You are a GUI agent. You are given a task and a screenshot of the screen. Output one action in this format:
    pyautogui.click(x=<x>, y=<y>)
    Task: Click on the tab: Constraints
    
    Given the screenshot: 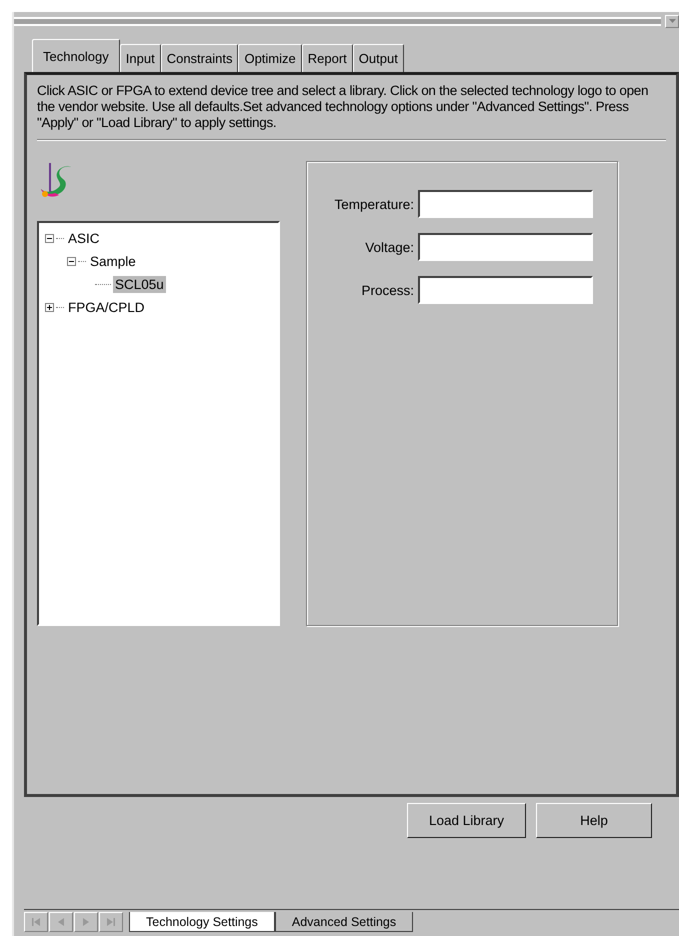 What is the action you would take?
    pyautogui.click(x=199, y=58)
    